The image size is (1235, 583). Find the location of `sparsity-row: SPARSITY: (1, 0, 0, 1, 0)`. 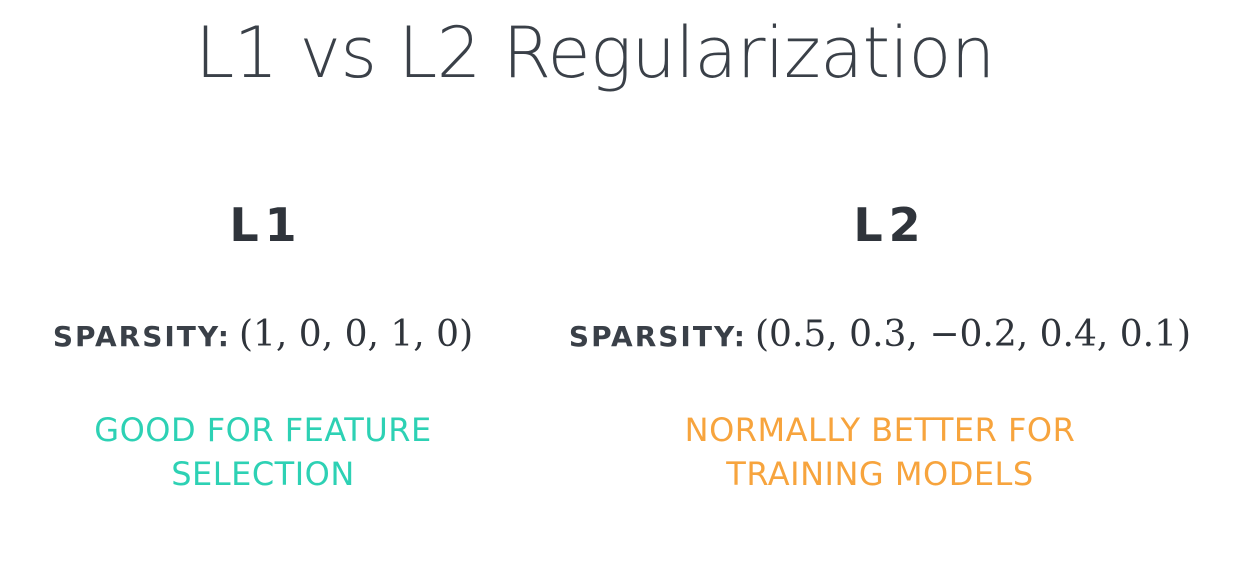

sparsity-row: SPARSITY: (1, 0, 0, 1, 0) is located at coordinates (263, 335).